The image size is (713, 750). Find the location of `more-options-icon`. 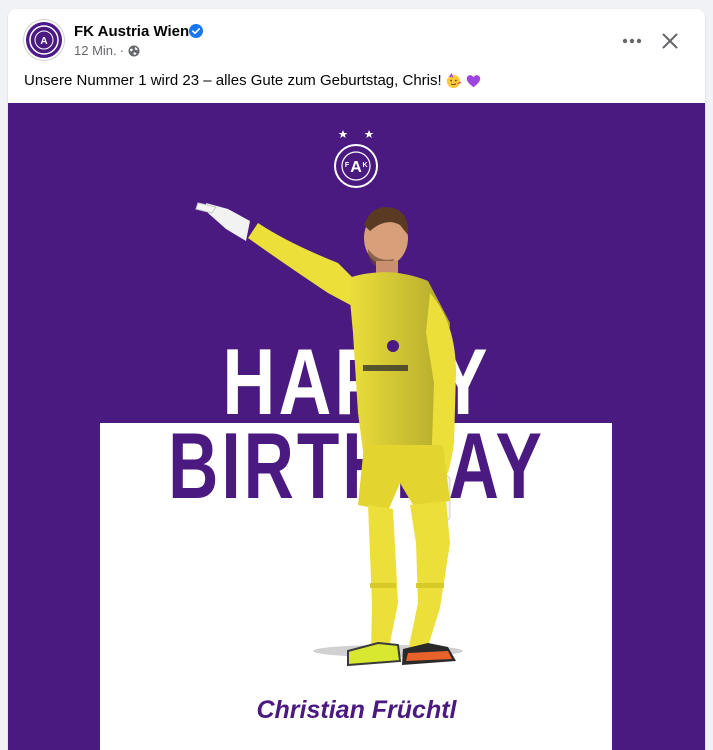

more-options-icon is located at coordinates (632, 41).